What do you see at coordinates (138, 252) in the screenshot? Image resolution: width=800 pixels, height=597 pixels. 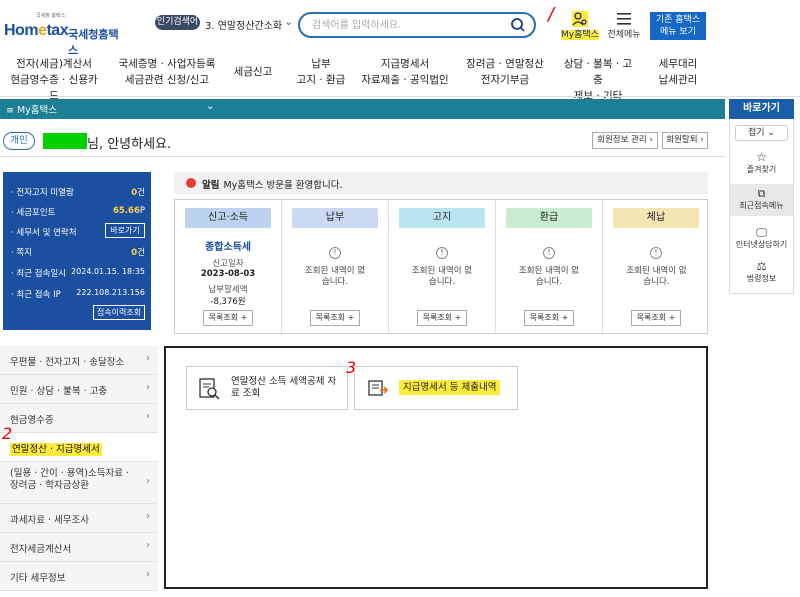 I see `note-count: 0건` at bounding box center [138, 252].